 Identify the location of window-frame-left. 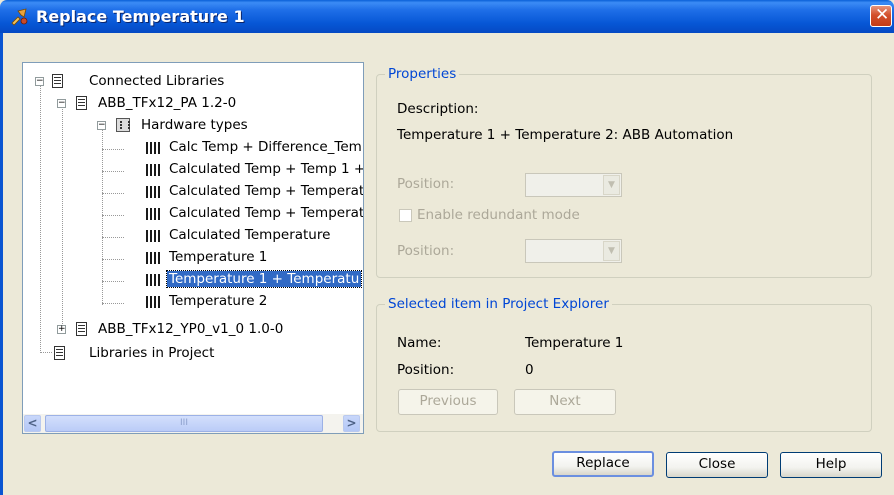
(1, 264).